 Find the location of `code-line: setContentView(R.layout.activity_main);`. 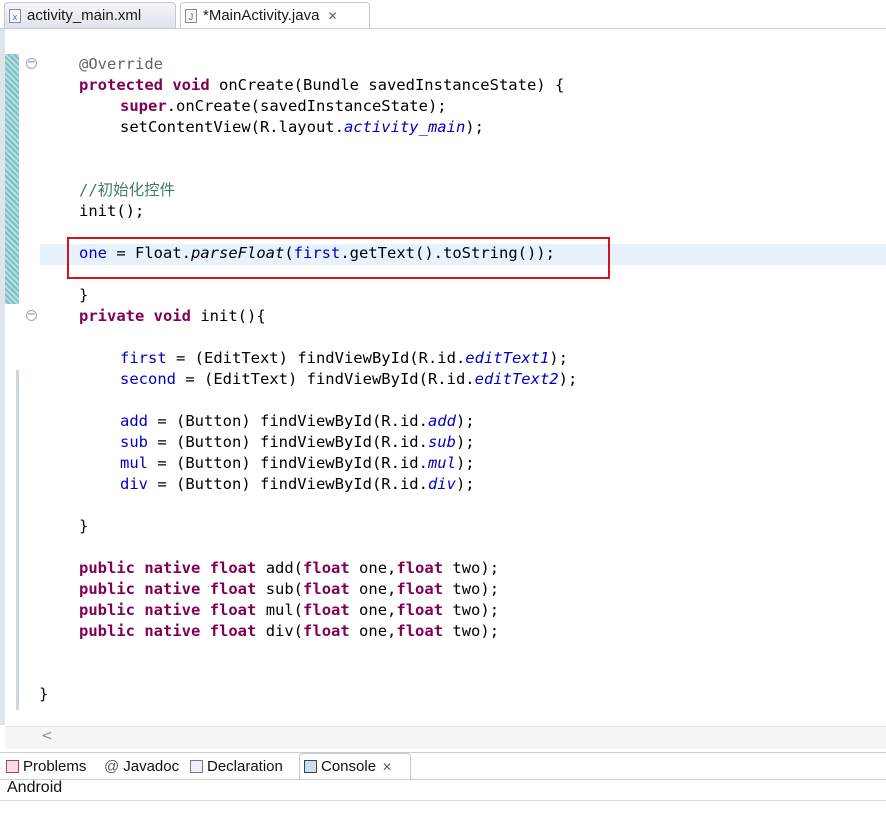

code-line: setContentView(R.layout.activity_main); is located at coordinates (302, 127).